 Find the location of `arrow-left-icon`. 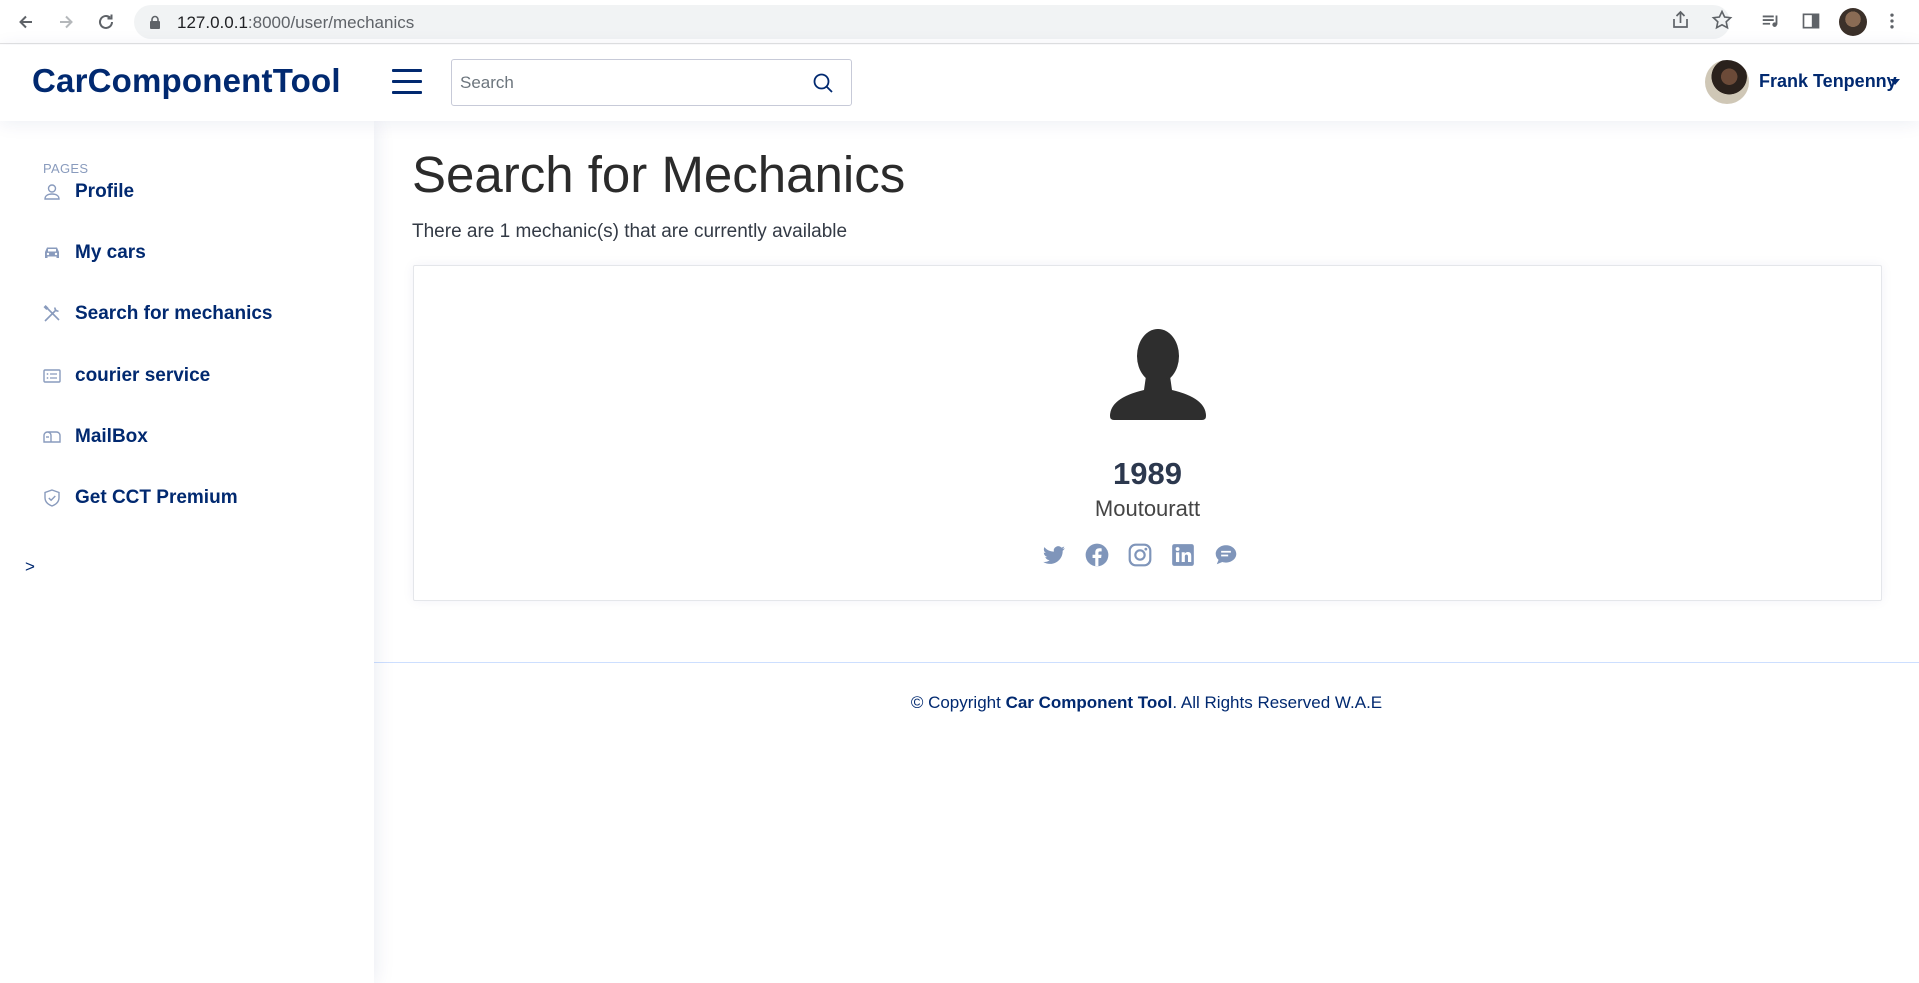

arrow-left-icon is located at coordinates (25, 22).